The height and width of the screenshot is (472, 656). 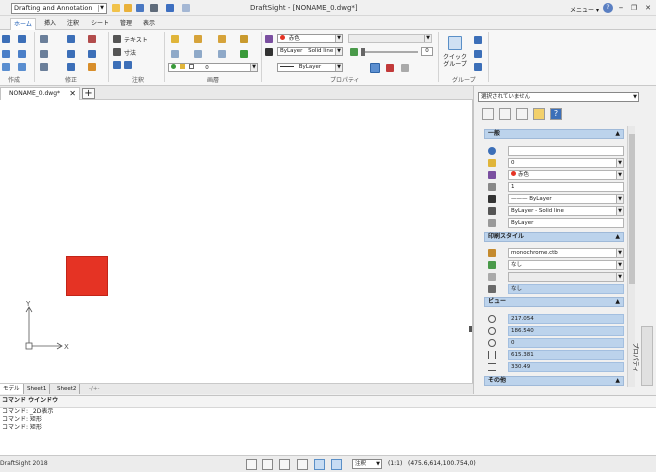 What do you see at coordinates (558, 97) in the screenshot?
I see `selection-select: 選択されていません ▼` at bounding box center [558, 97].